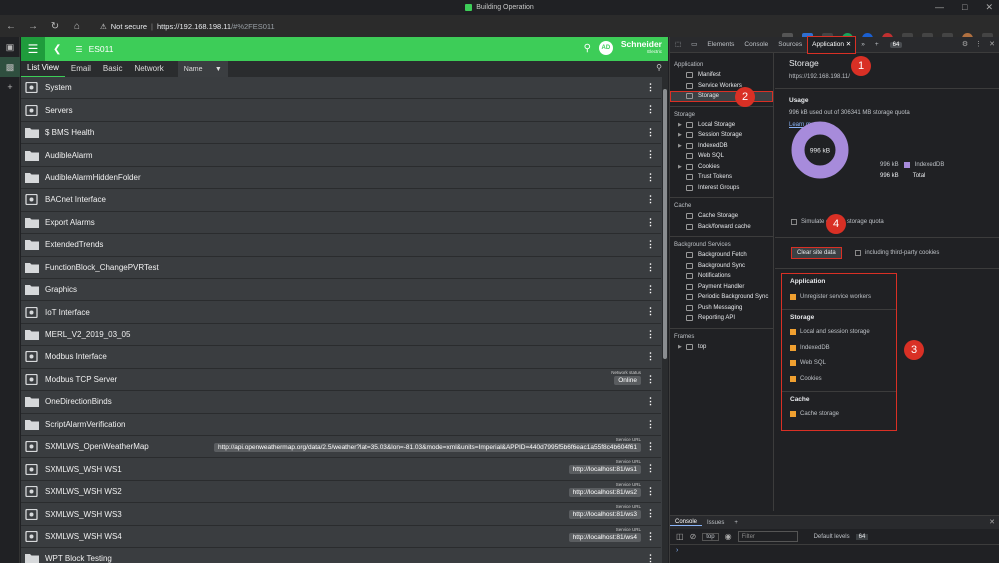 The width and height of the screenshot is (999, 563). What do you see at coordinates (341, 555) in the screenshot?
I see `list-item: WPT Block Testing ⋮` at bounding box center [341, 555].